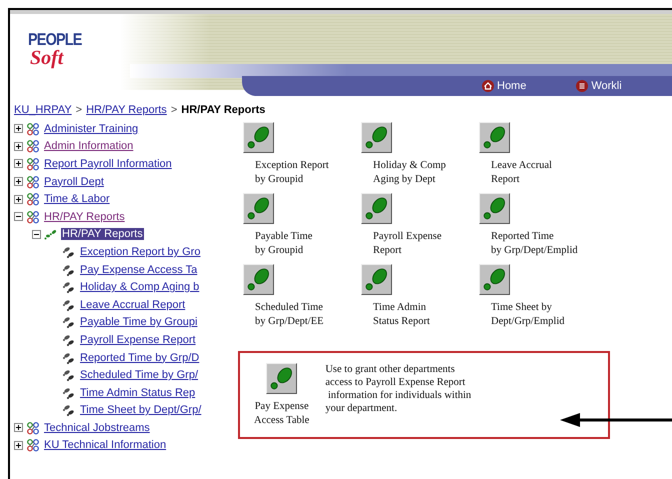 The width and height of the screenshot is (672, 479). Describe the element at coordinates (77, 199) in the screenshot. I see `tree-link: Time & Labor` at that location.